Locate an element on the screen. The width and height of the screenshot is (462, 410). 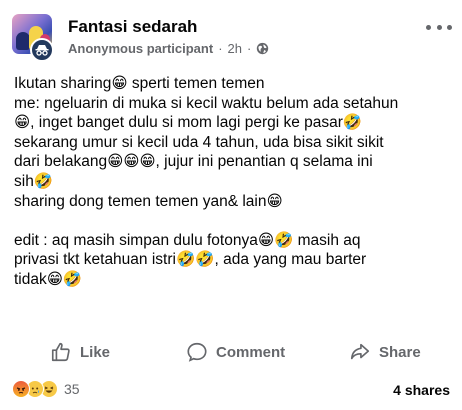
share-button: Share is located at coordinates (385, 352).